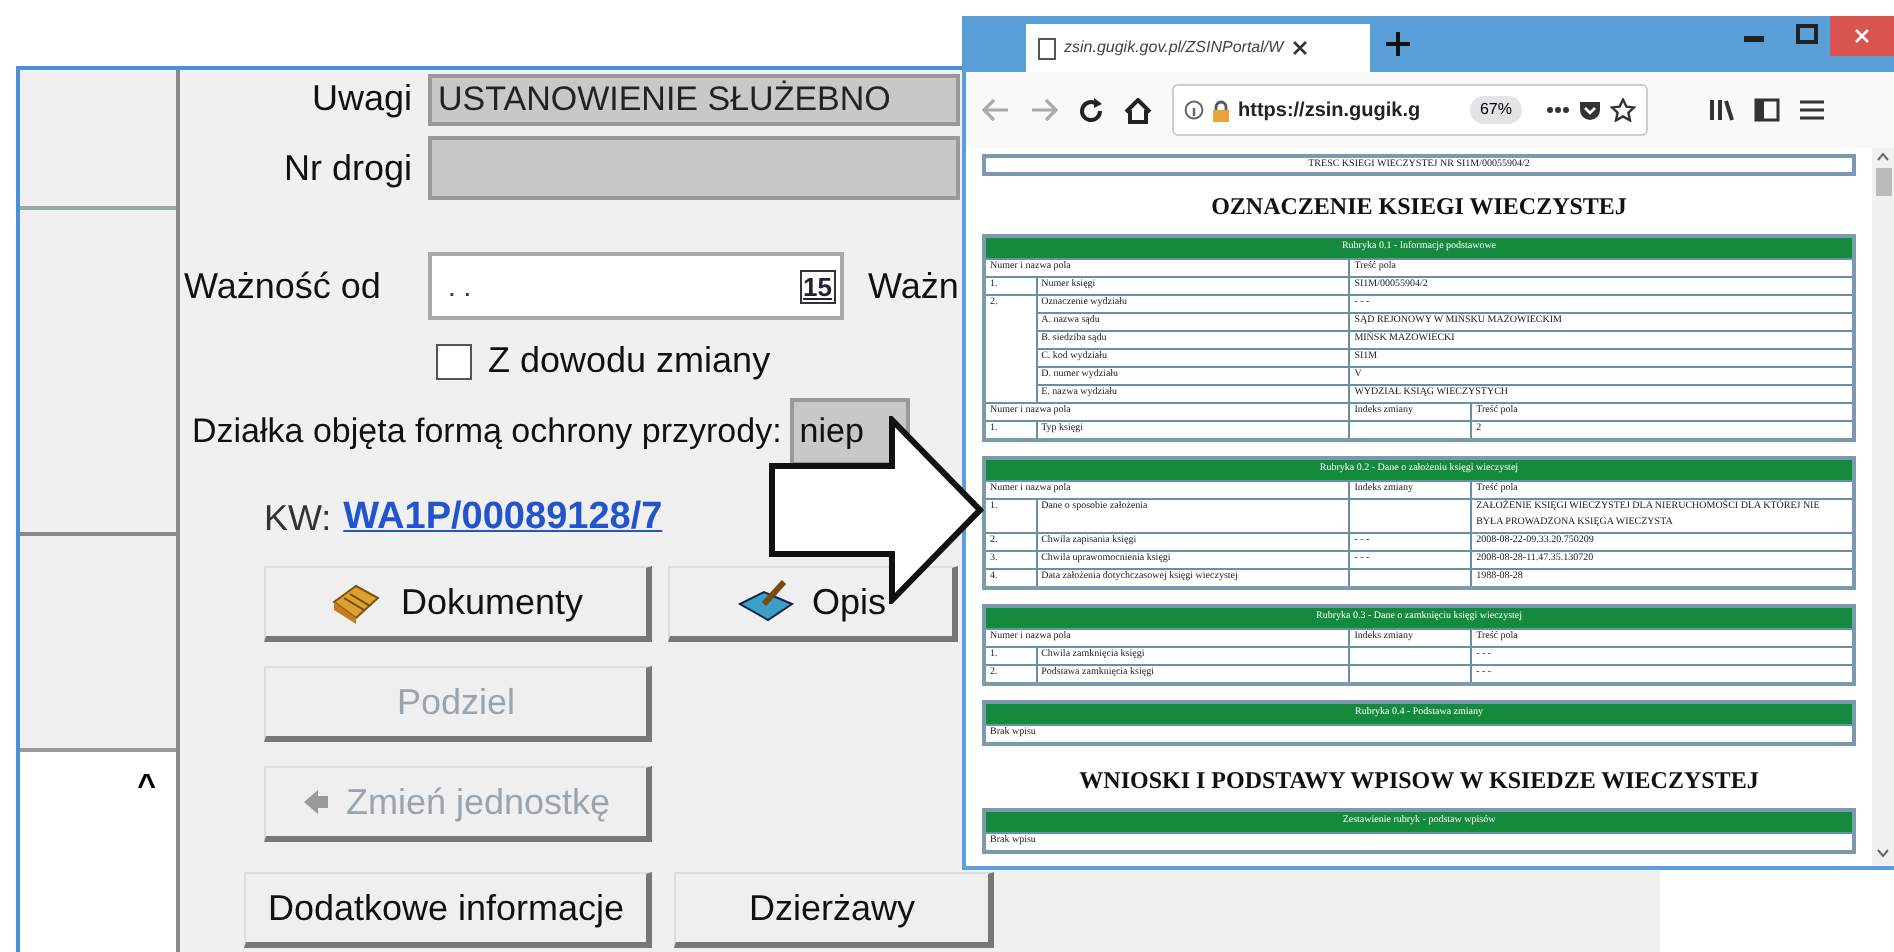 The image size is (1894, 952). Describe the element at coordinates (694, 168) in the screenshot. I see `text-field` at that location.